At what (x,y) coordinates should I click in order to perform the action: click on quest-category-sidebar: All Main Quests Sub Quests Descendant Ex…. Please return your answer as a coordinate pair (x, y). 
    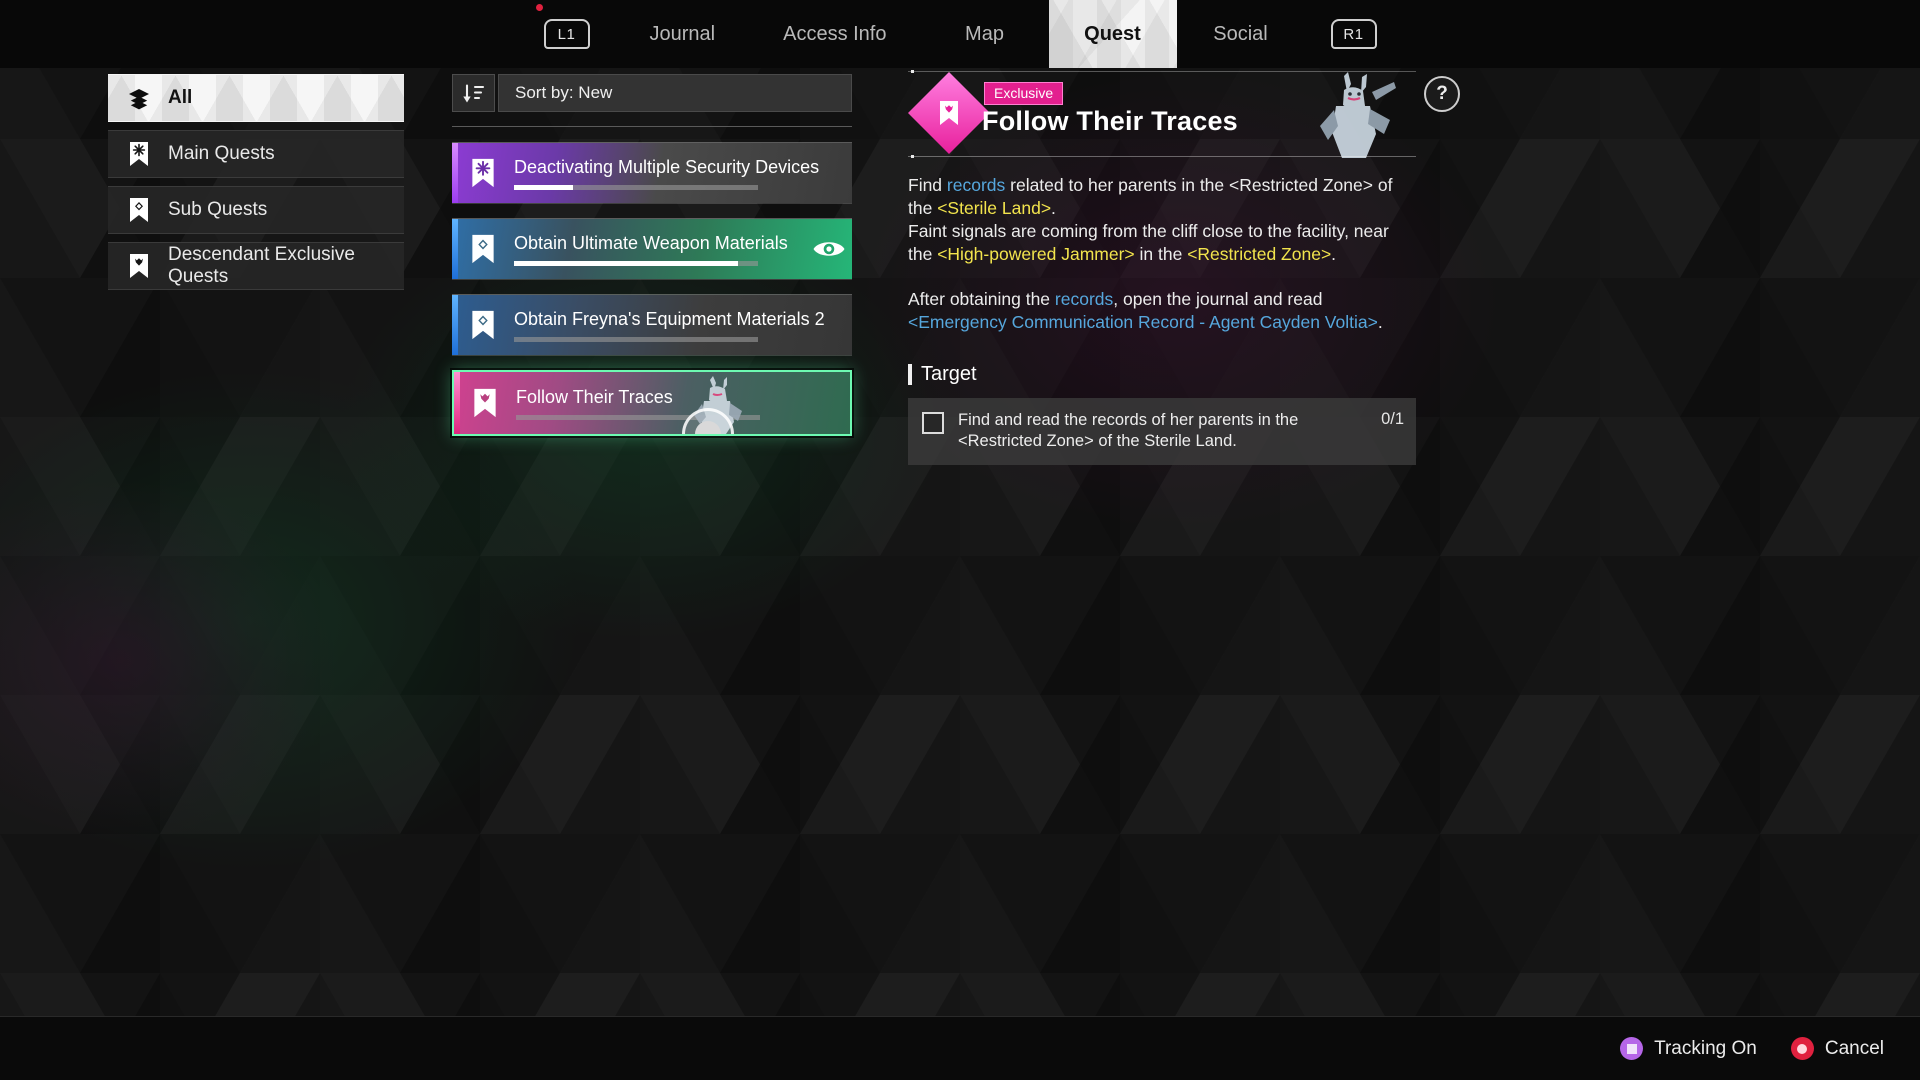
    Looking at the image, I should click on (256, 186).